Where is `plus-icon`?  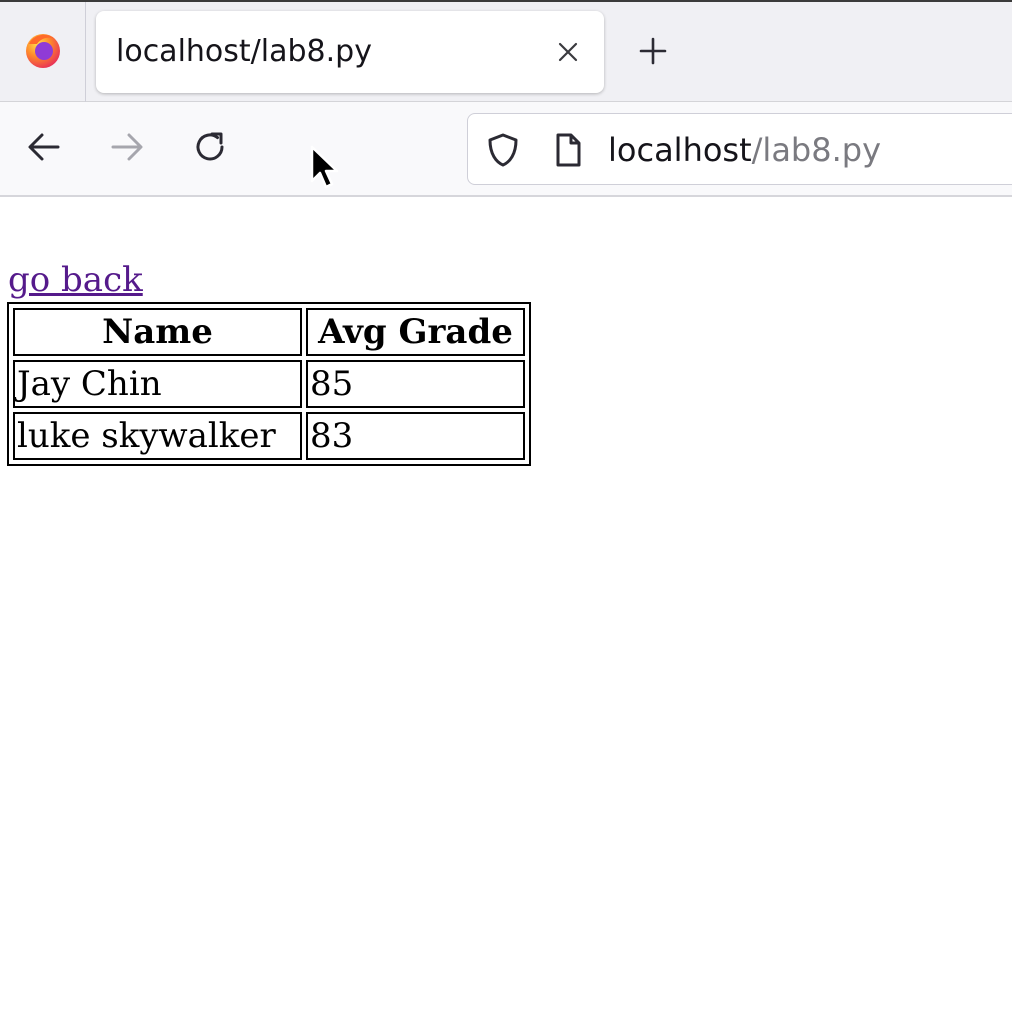
plus-icon is located at coordinates (653, 53).